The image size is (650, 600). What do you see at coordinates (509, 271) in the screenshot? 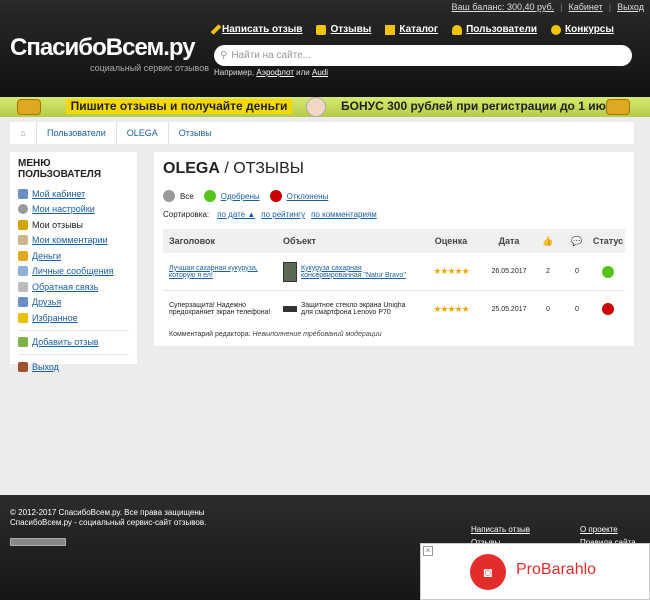
I see `review-date: 26.05.2017` at bounding box center [509, 271].